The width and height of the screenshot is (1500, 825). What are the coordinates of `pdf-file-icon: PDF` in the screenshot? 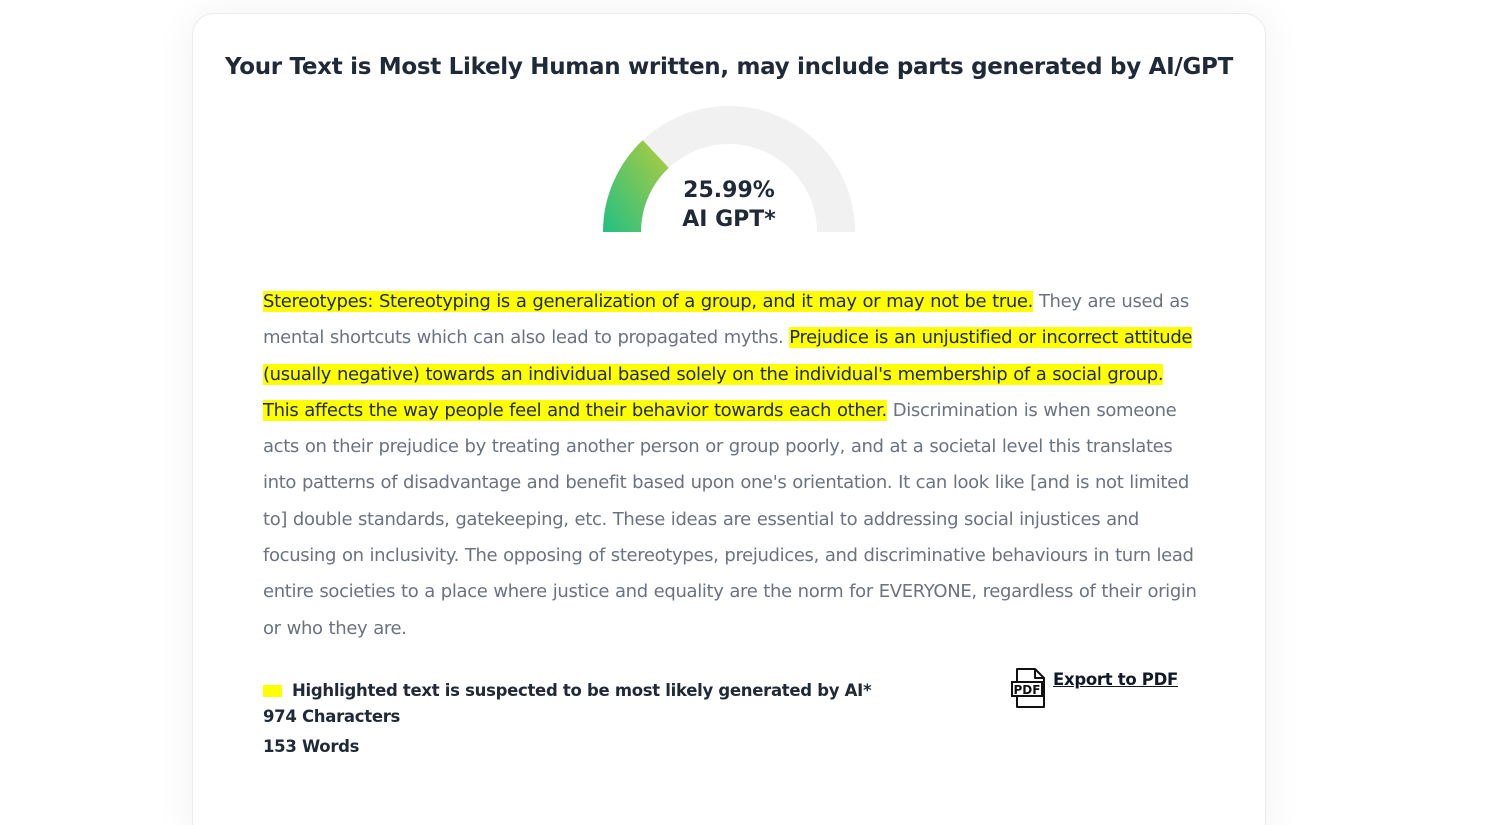 It's located at (1028, 688).